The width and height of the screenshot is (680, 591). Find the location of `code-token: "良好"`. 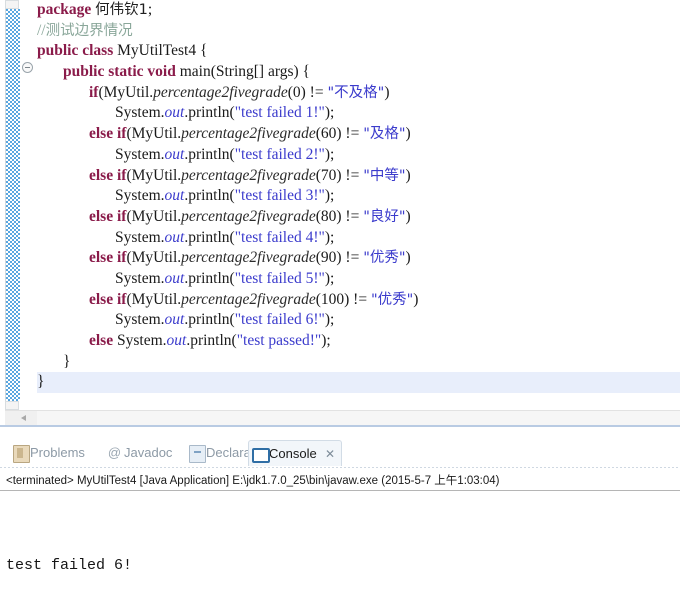

code-token: "良好" is located at coordinates (384, 216).